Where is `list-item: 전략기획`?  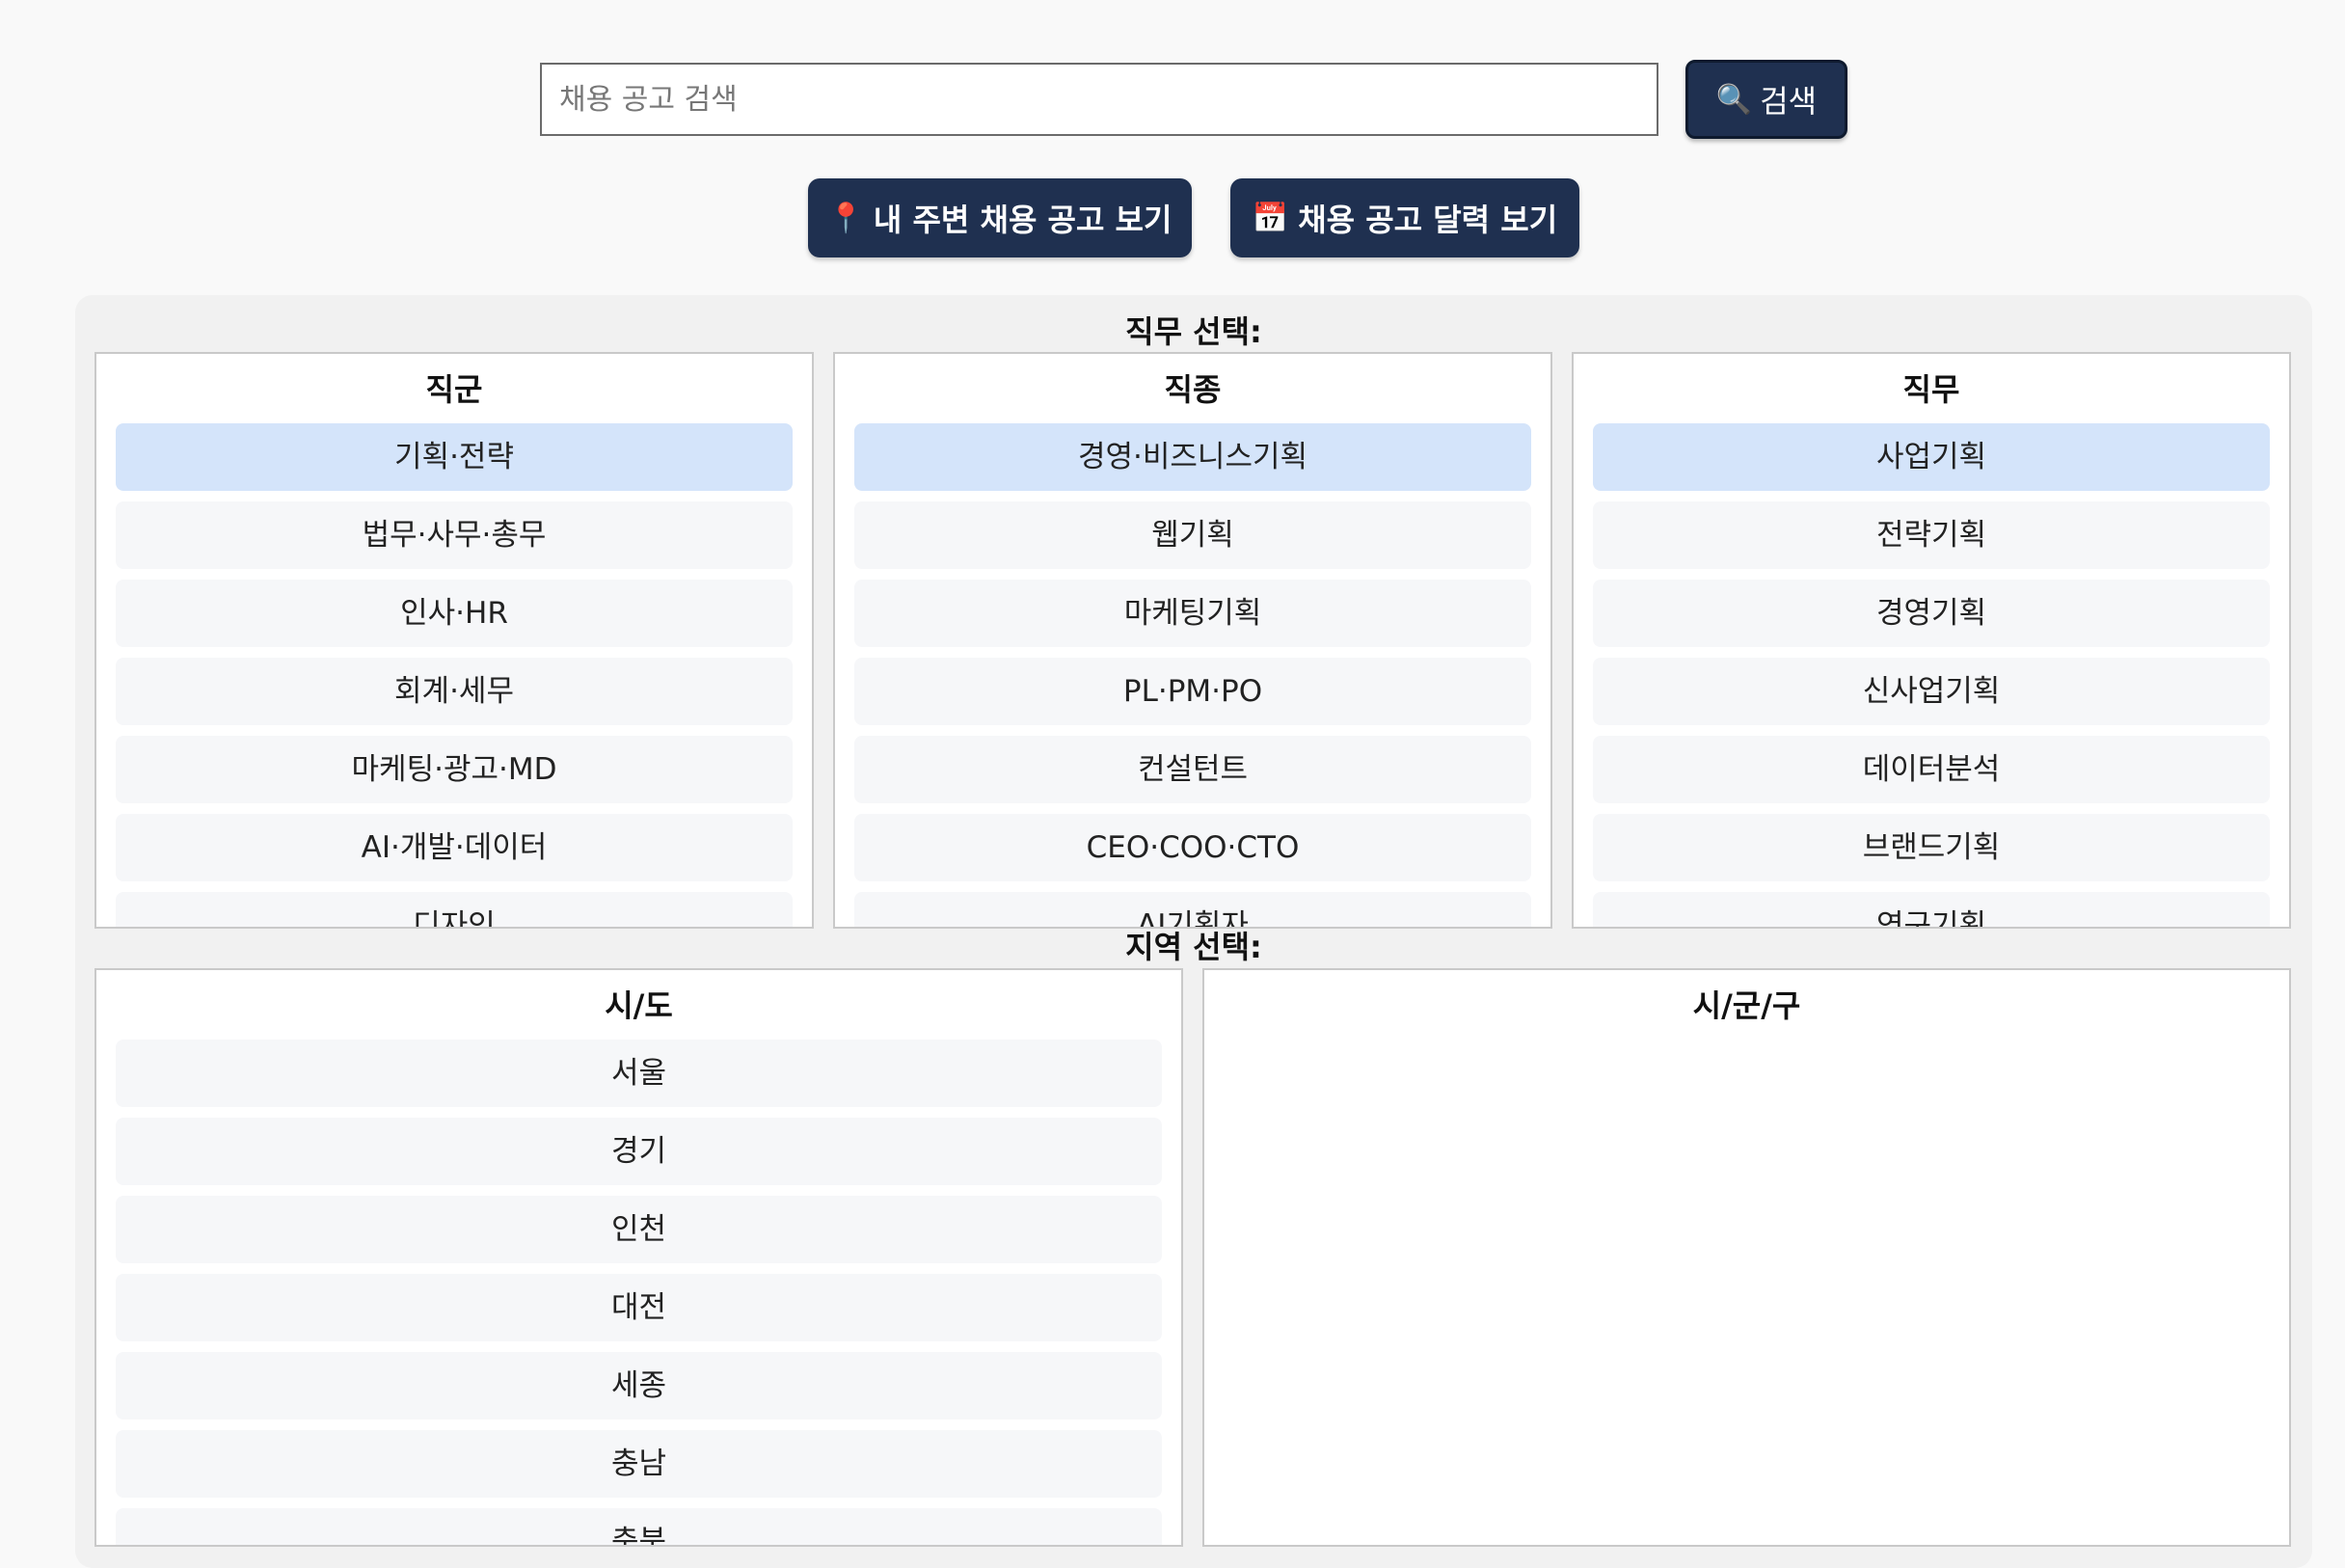 list-item: 전략기획 is located at coordinates (1931, 535).